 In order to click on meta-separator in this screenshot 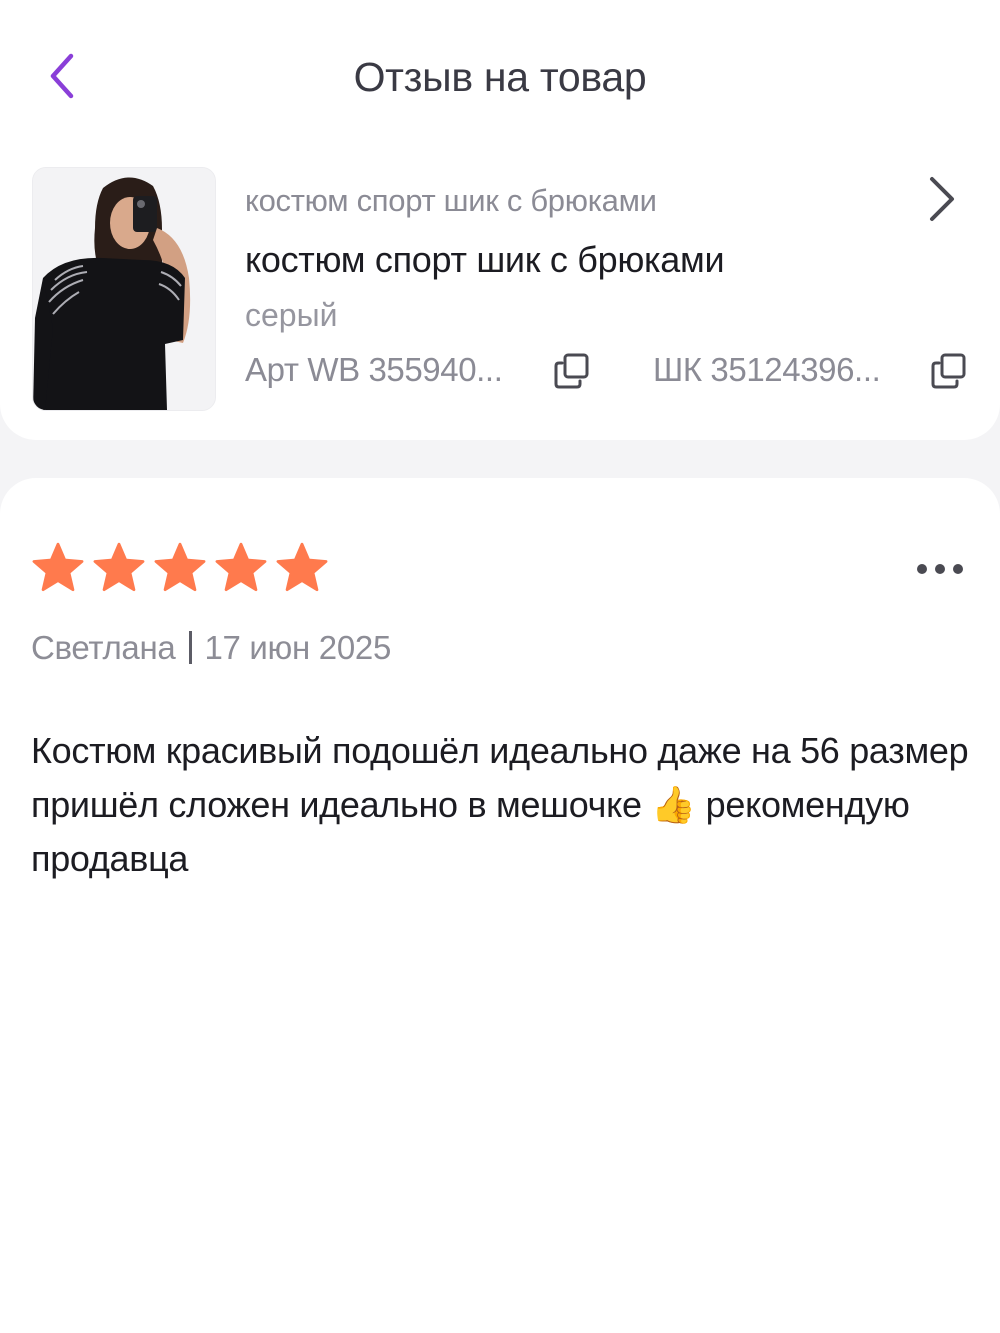, I will do `click(191, 647)`.